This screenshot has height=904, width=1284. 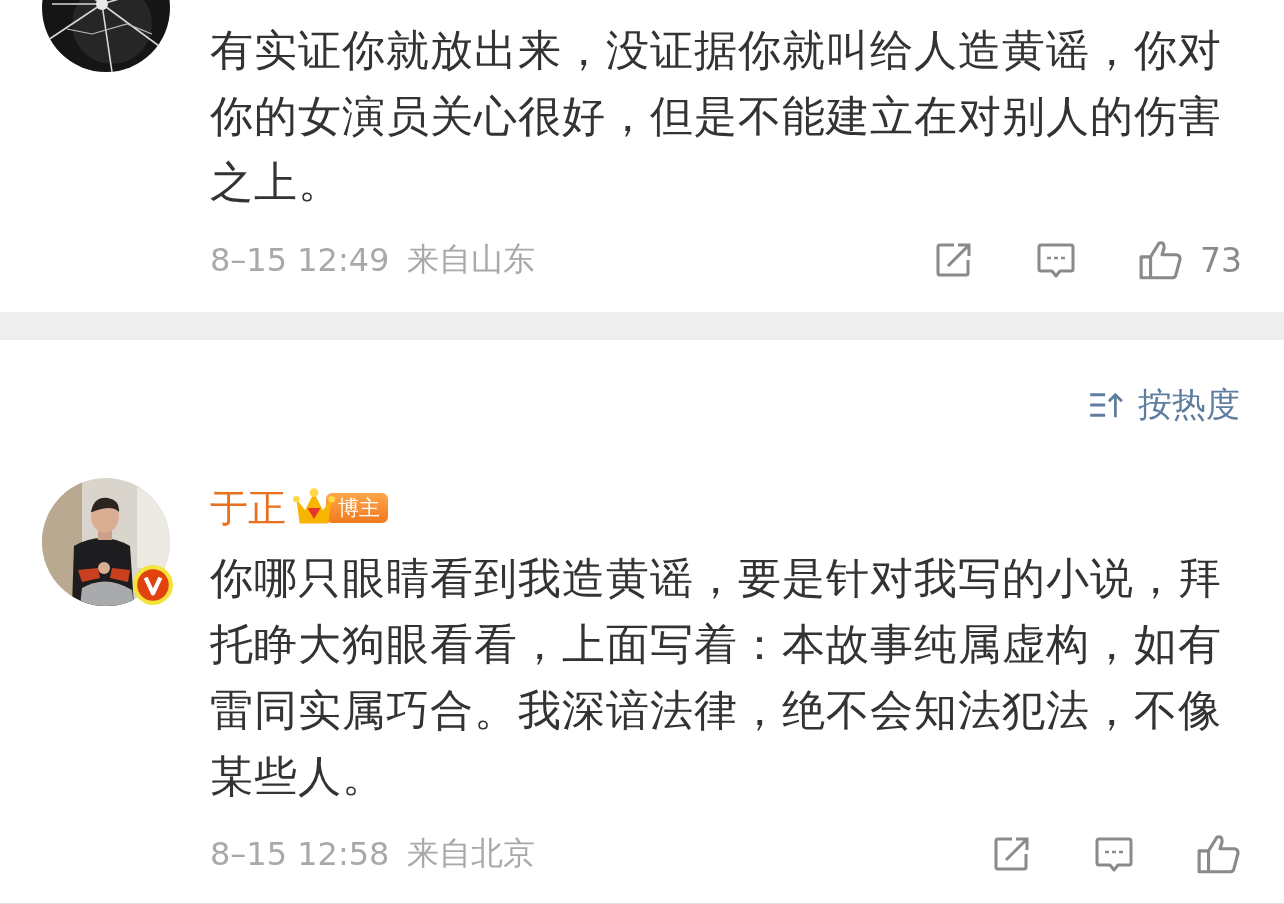 I want to click on badge-label: 博主, so click(x=359, y=508).